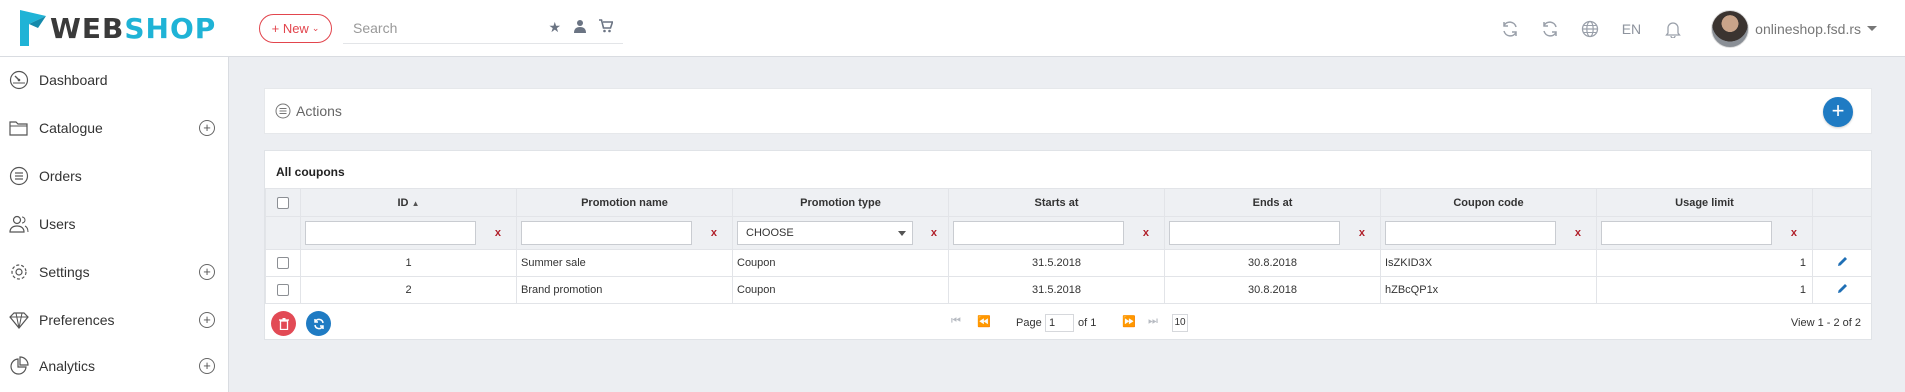  Describe the element at coordinates (118, 28) in the screenshot. I see `logo: WEBSHOP` at that location.